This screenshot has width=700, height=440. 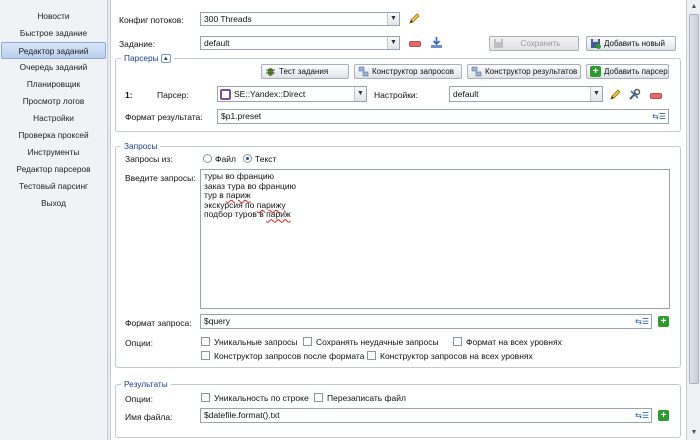 I want to click on filename-value: $datefile.format().txt, so click(x=242, y=415).